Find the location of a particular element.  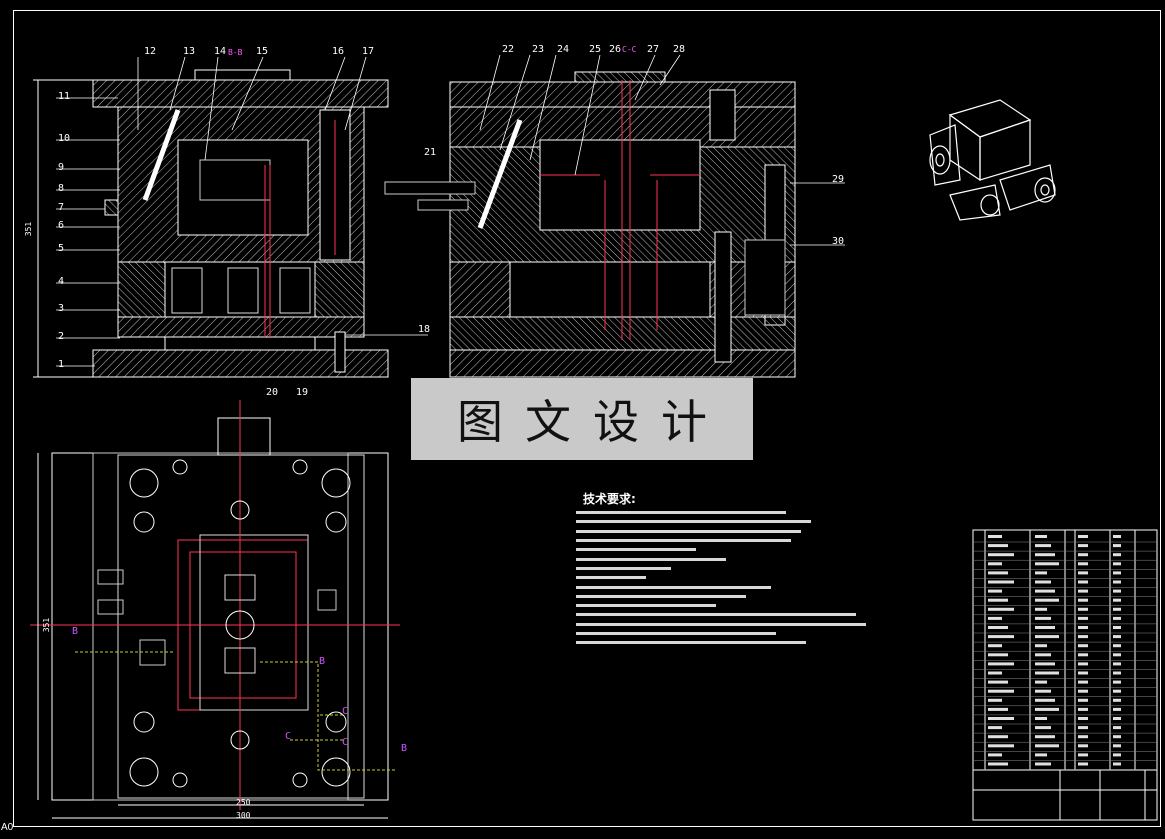

part-label-18: 18 is located at coordinates (424, 329).